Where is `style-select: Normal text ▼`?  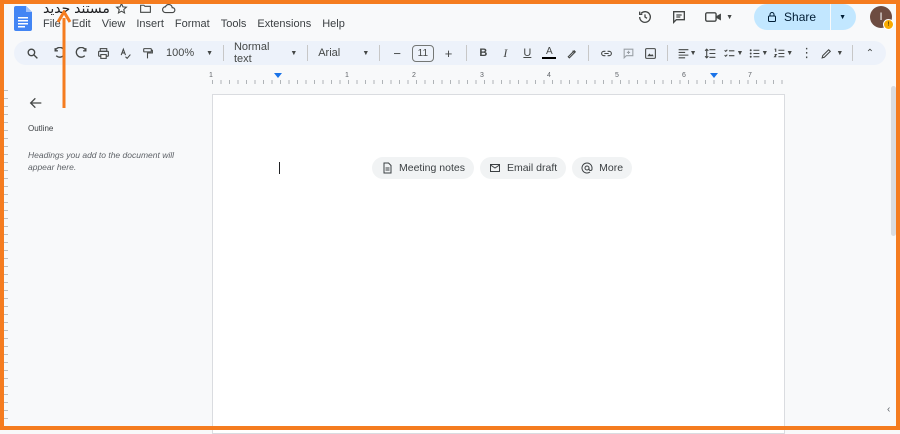
style-select: Normal text ▼ is located at coordinates (265, 53).